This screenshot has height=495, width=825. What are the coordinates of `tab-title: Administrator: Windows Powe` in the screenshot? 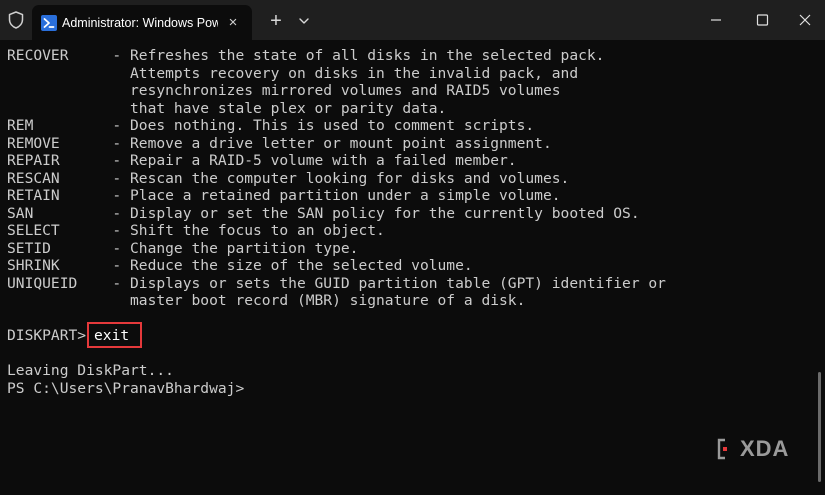 It's located at (140, 23).